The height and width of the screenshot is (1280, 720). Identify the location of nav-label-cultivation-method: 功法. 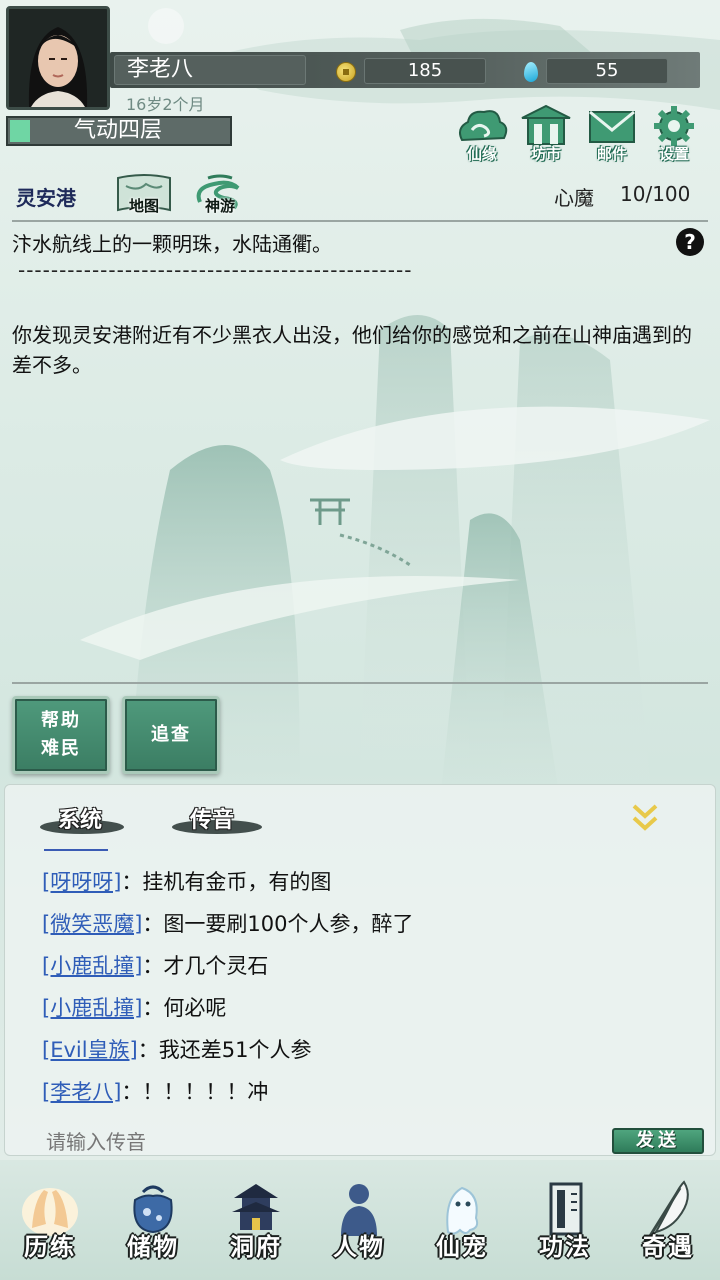
(565, 1246).